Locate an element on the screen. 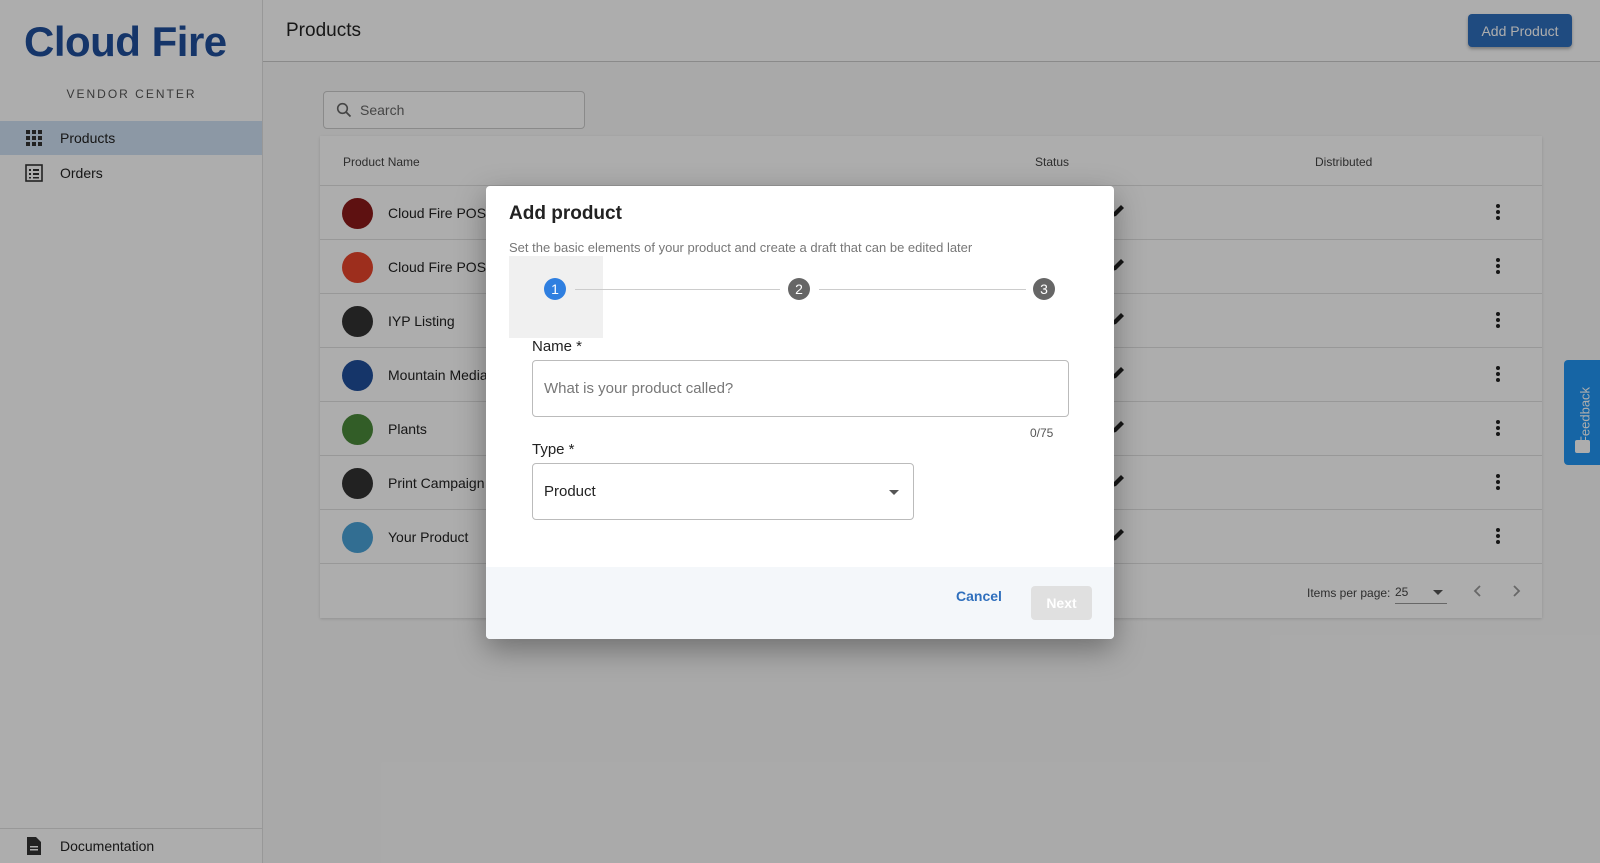 This screenshot has width=1600, height=863. step-3: 3 is located at coordinates (1044, 289).